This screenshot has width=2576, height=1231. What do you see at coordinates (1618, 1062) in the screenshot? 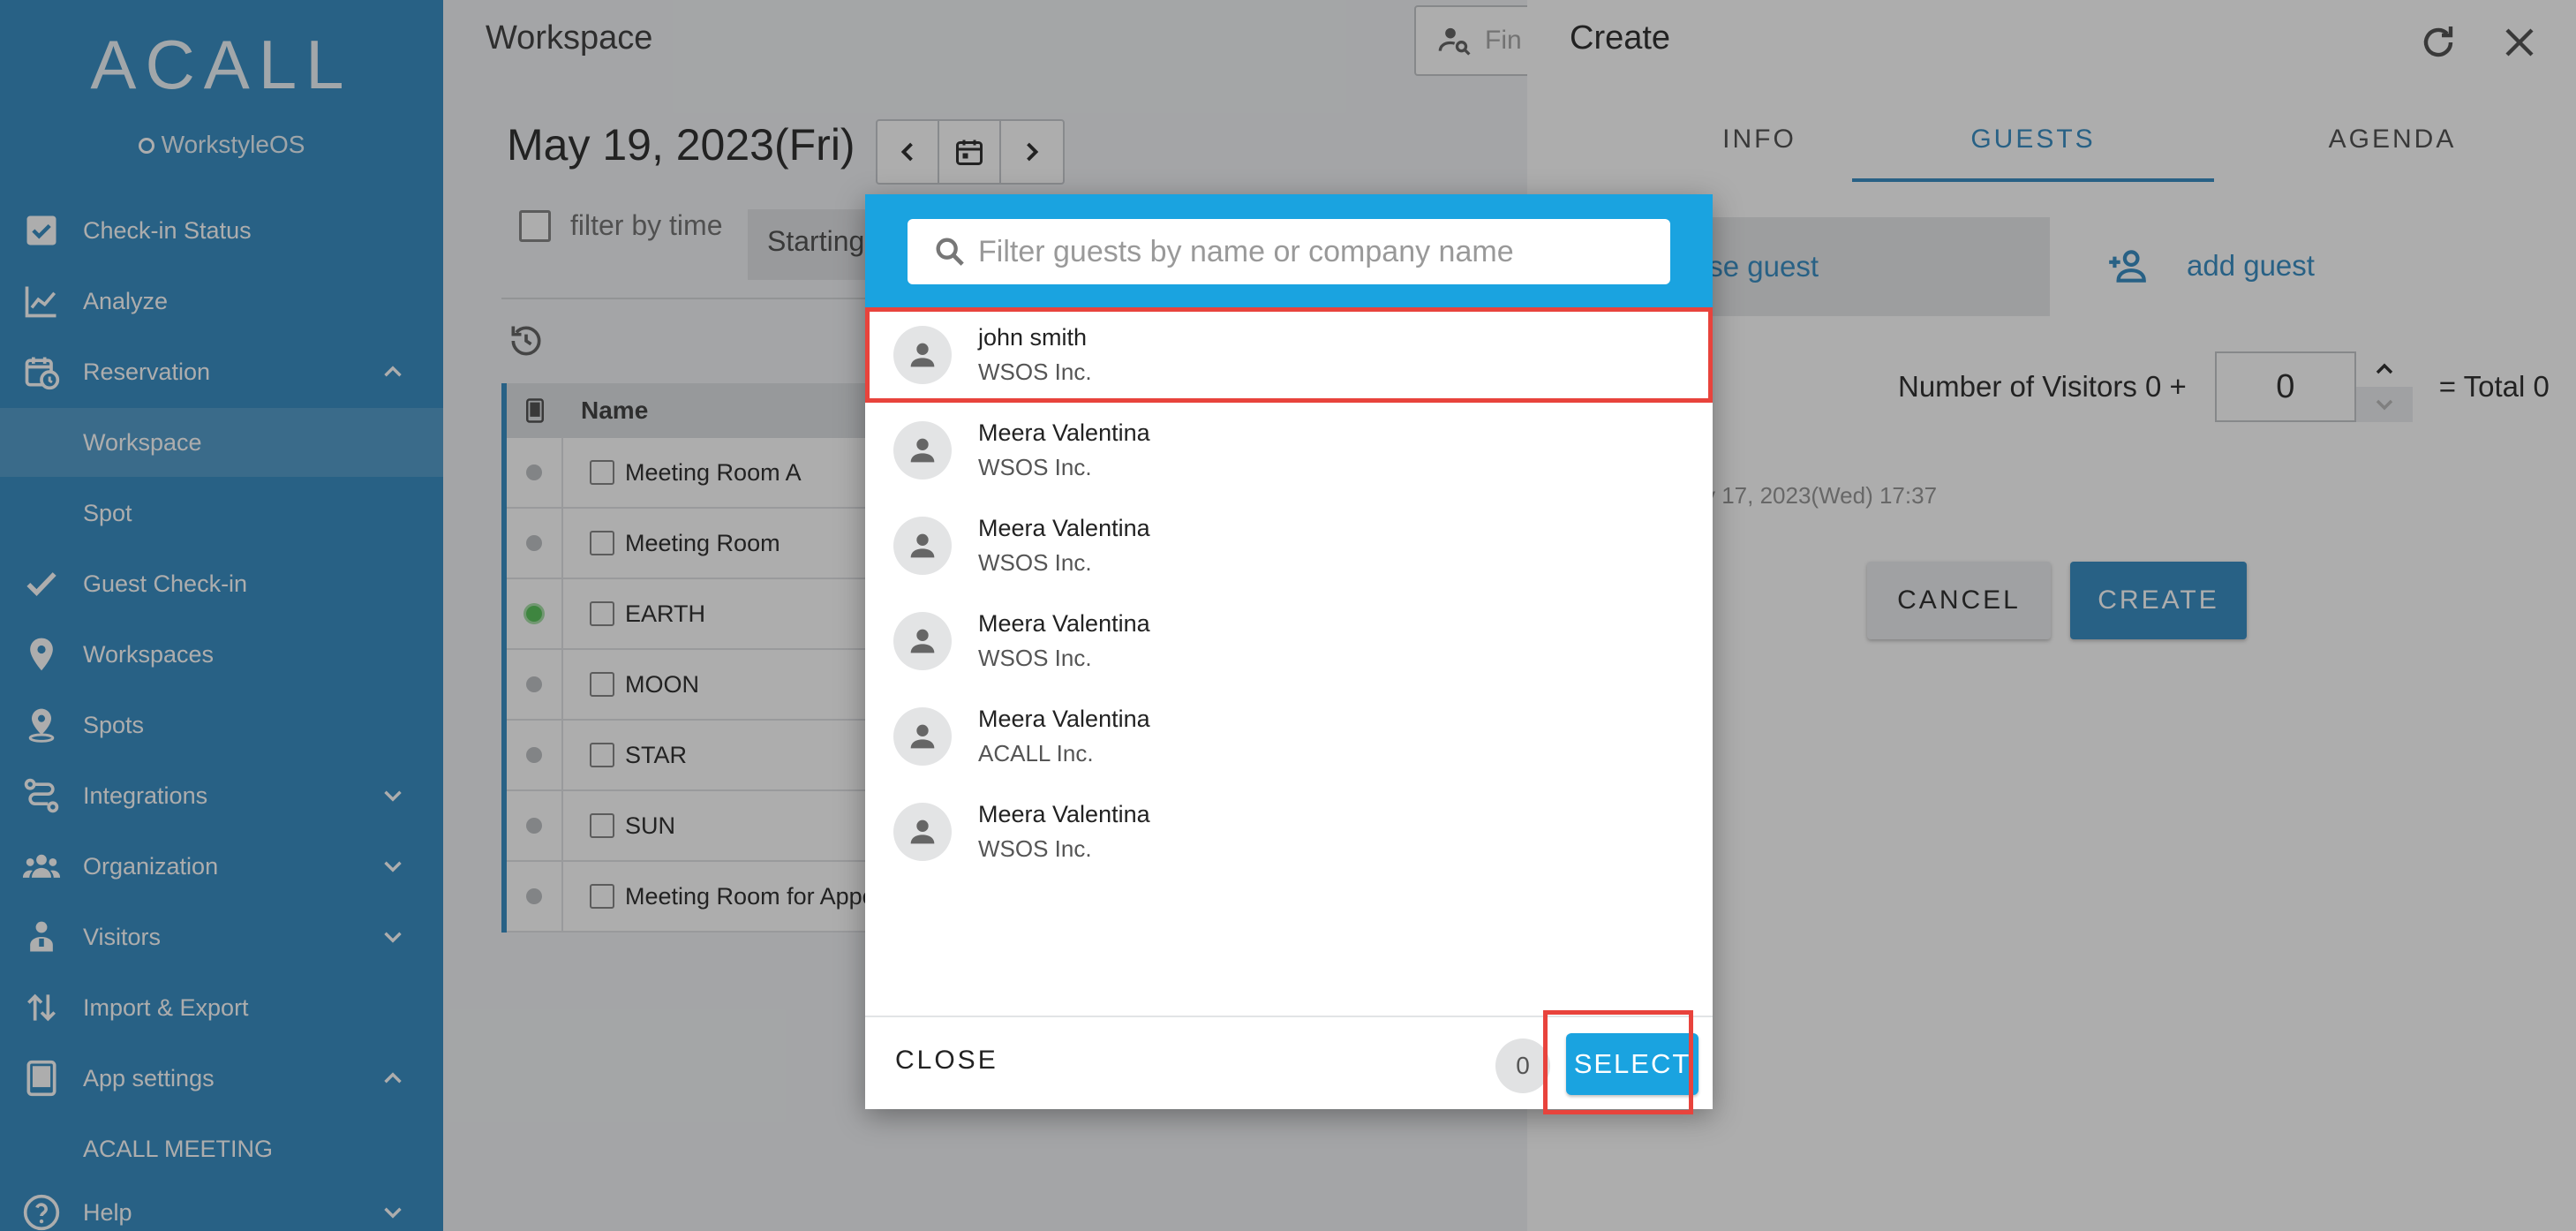
I see `select-button-highlight` at bounding box center [1618, 1062].